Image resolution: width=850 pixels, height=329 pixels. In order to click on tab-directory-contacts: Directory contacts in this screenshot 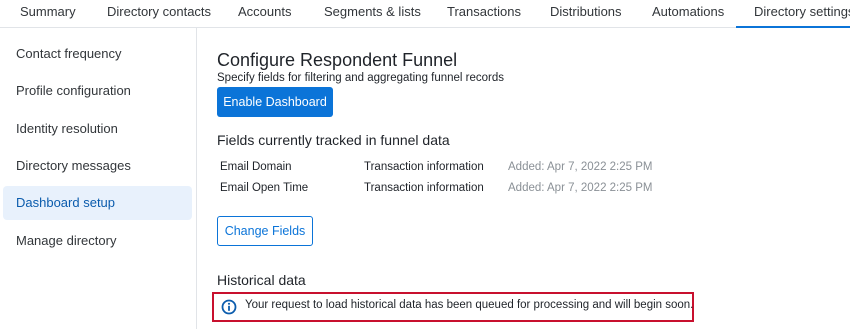, I will do `click(159, 14)`.